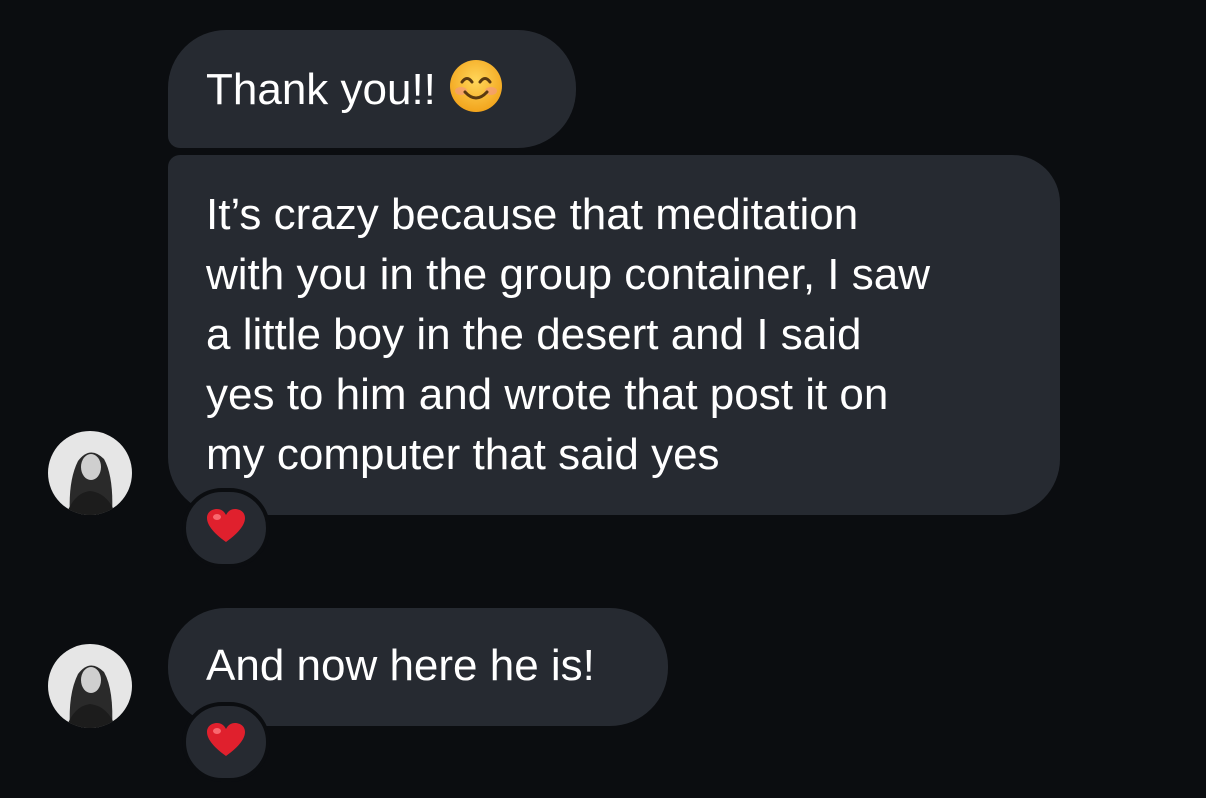 The width and height of the screenshot is (1206, 798). Describe the element at coordinates (321, 89) in the screenshot. I see `message-text: Thank you!!` at that location.